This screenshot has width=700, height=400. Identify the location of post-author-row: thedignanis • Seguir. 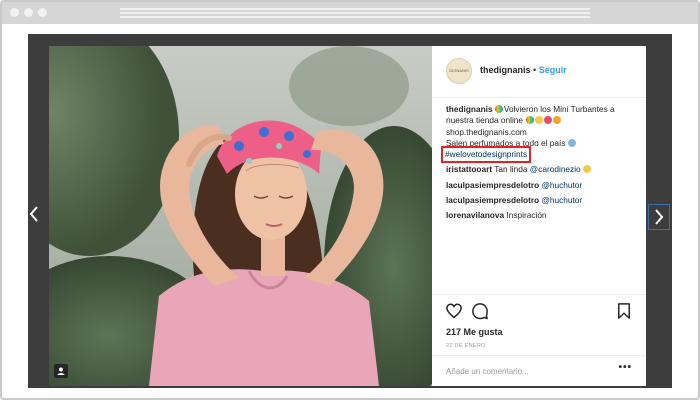
(523, 70).